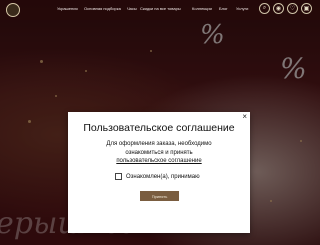  Describe the element at coordinates (159, 153) in the screenshot. I see `modal-text-line: ознакомиться и принять` at that location.